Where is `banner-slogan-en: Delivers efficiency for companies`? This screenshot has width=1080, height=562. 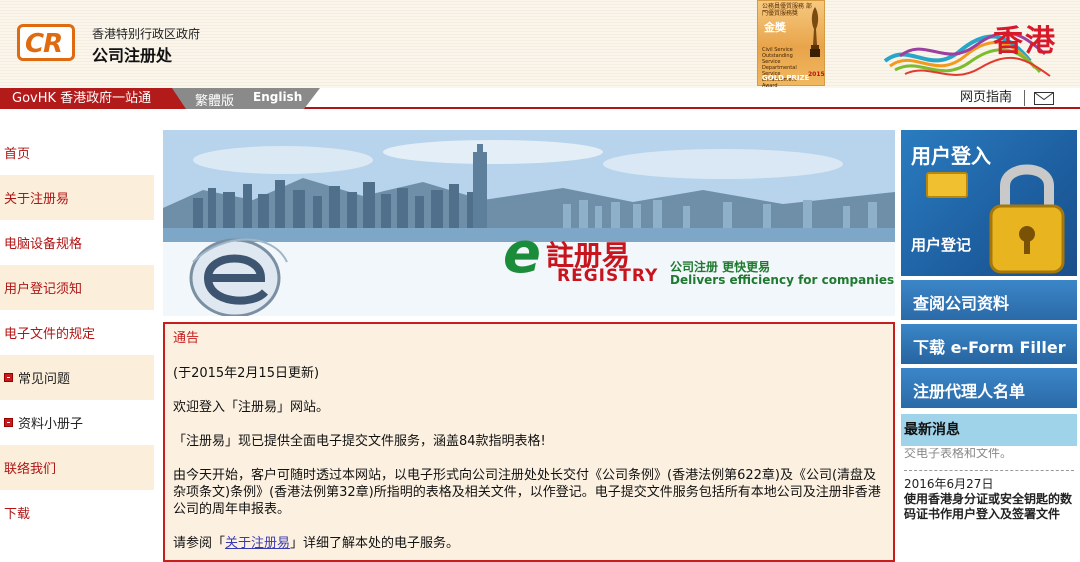
banner-slogan-en: Delivers efficiency for companies is located at coordinates (782, 280).